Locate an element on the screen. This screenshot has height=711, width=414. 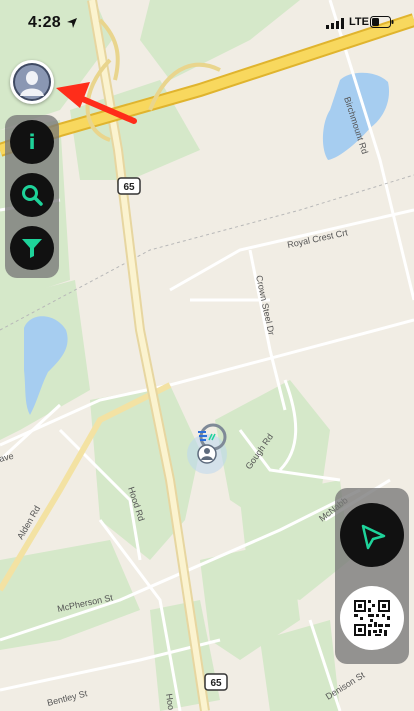
info-icon: i is located at coordinates (32, 142).